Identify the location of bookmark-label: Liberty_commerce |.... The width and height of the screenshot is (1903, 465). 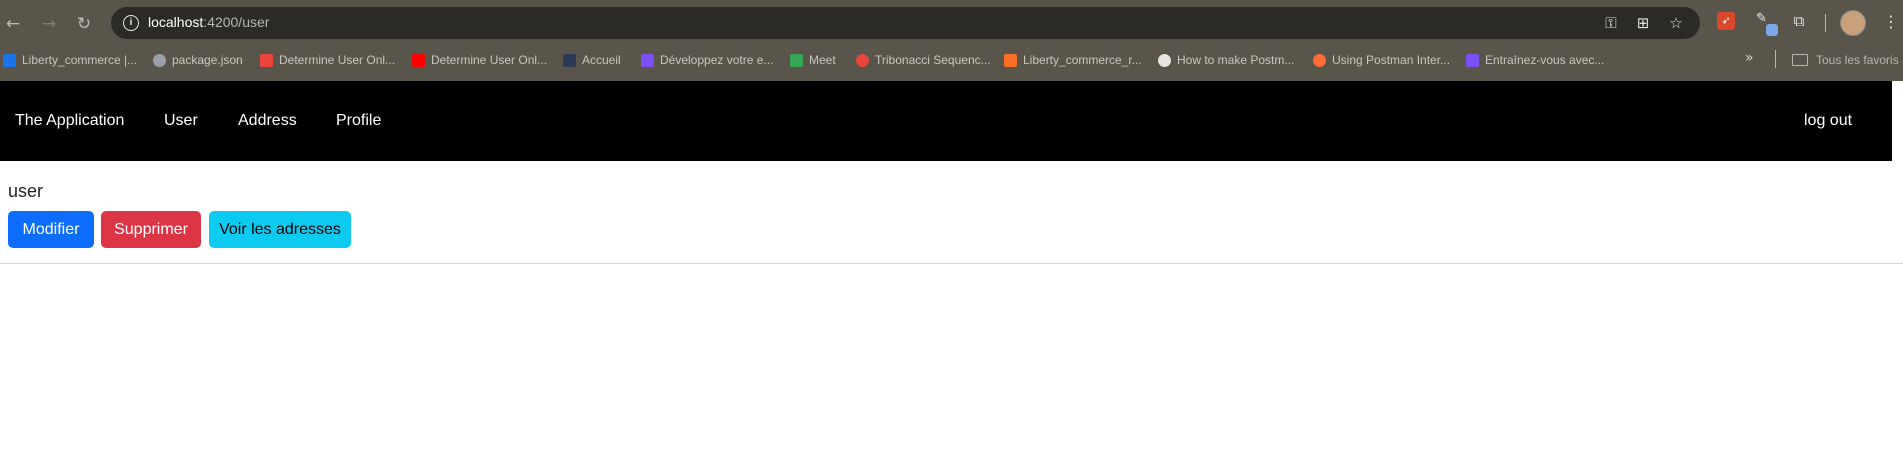
(80, 60).